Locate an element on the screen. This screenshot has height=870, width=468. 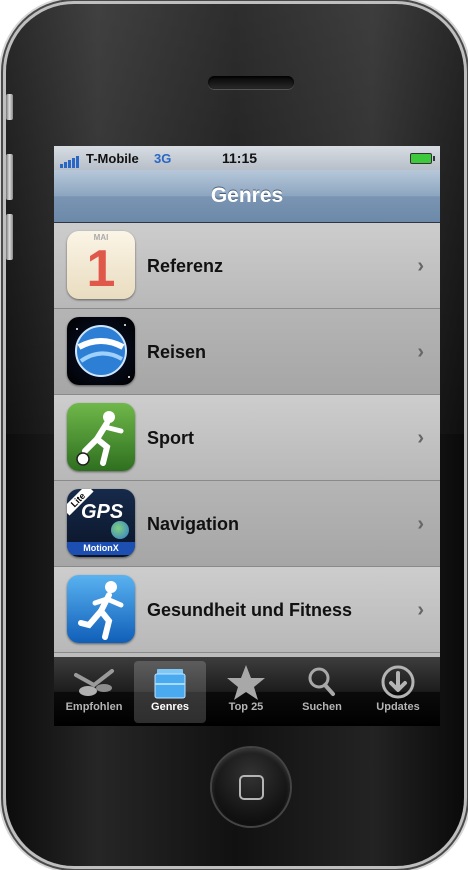
tab-label: Empfohlen is located at coordinates (94, 707).